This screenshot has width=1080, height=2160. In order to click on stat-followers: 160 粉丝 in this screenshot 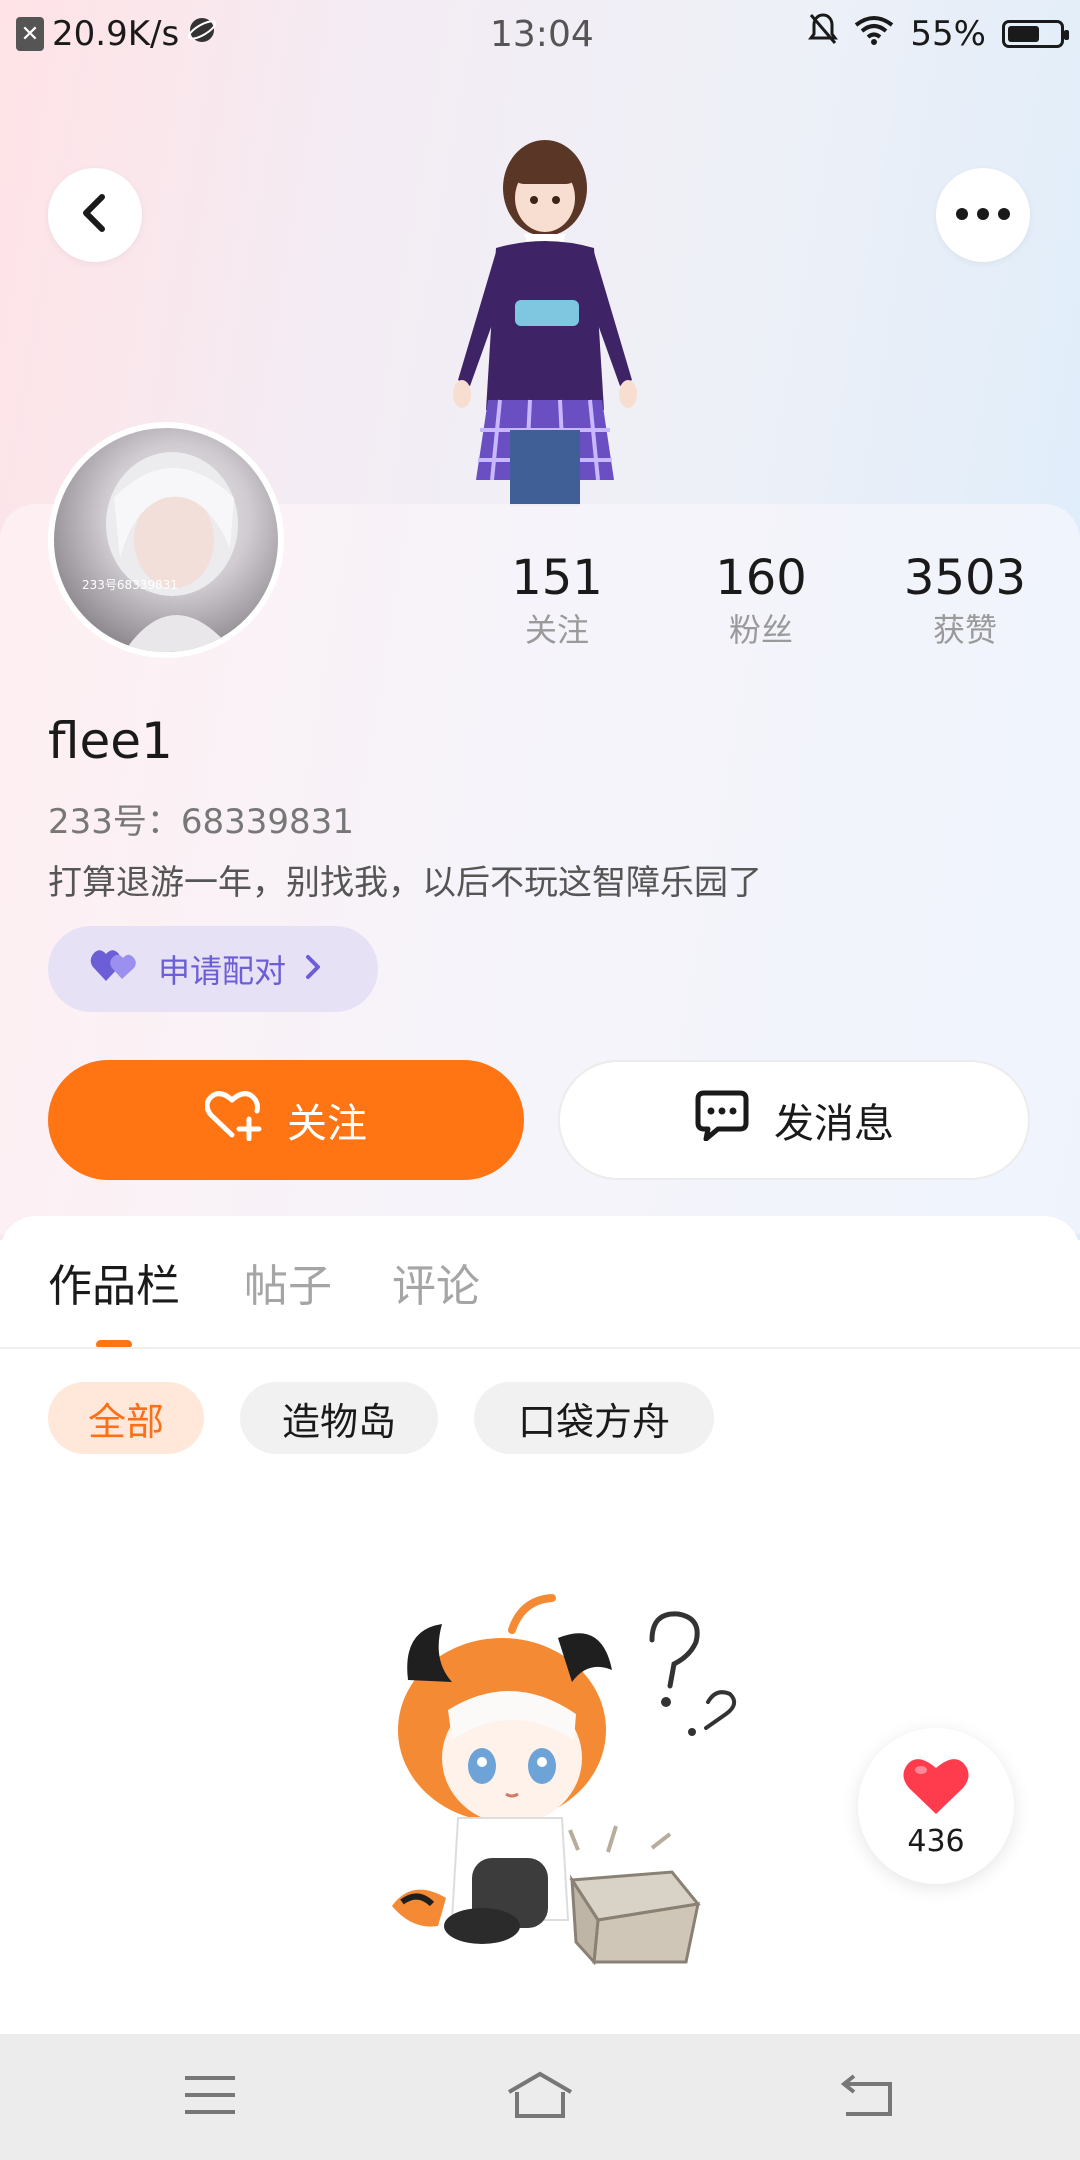, I will do `click(761, 600)`.